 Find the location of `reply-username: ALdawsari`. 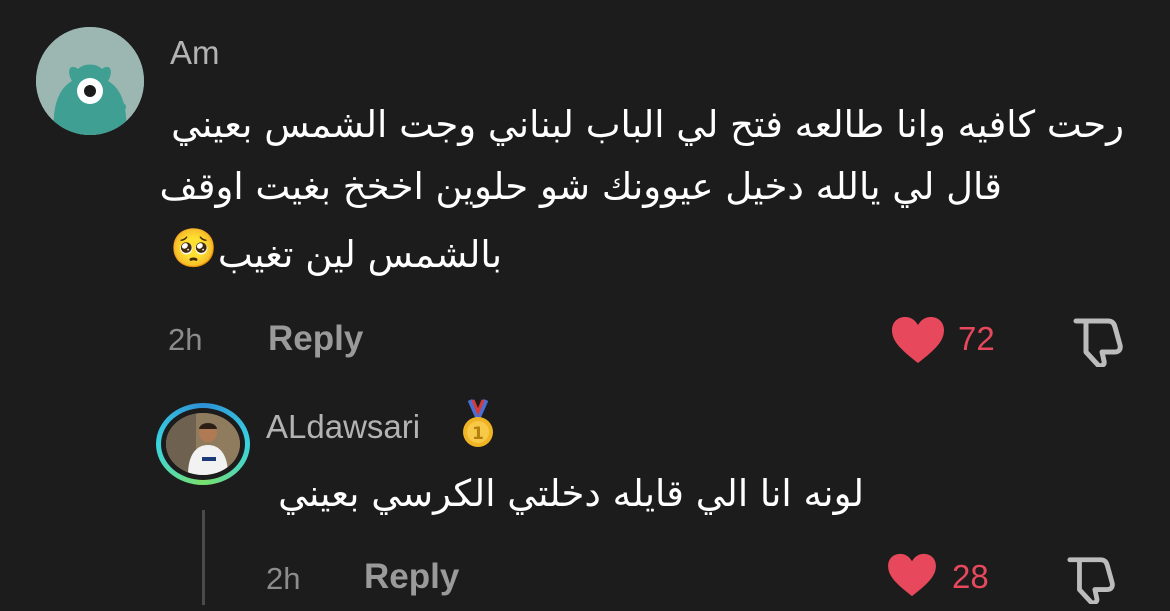

reply-username: ALdawsari is located at coordinates (343, 426).